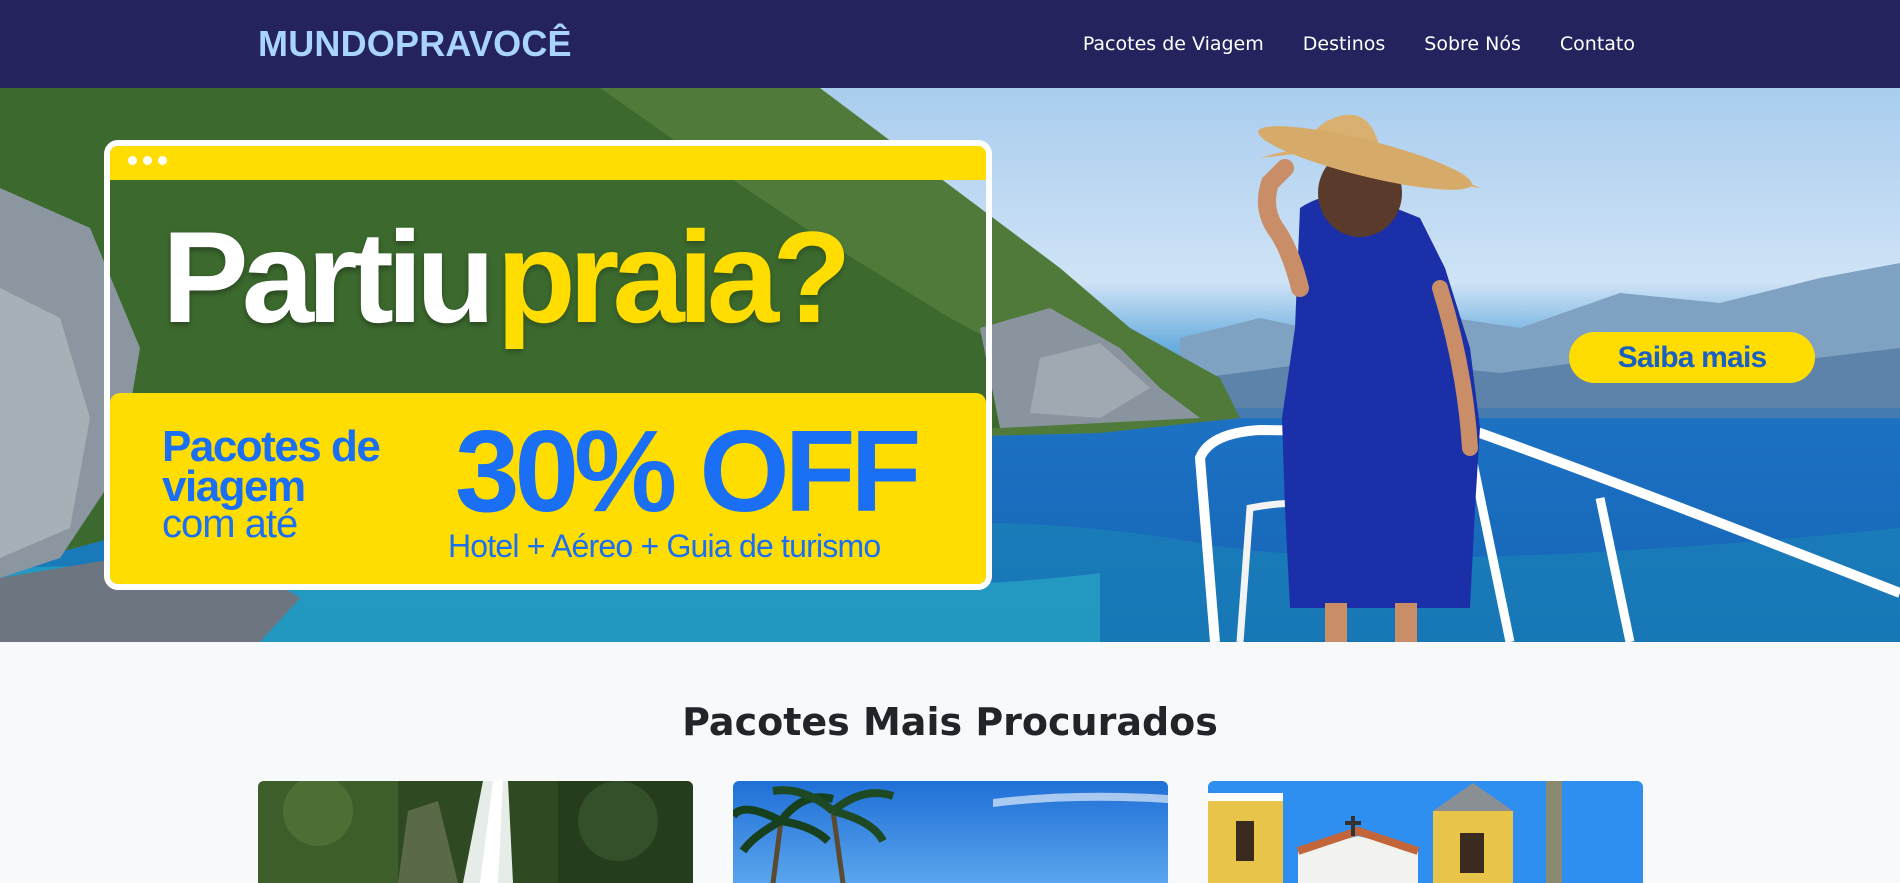 This screenshot has width=1900, height=883. Describe the element at coordinates (1173, 44) in the screenshot. I see `nav-link-pacotes: Pacotes de Viagem` at that location.